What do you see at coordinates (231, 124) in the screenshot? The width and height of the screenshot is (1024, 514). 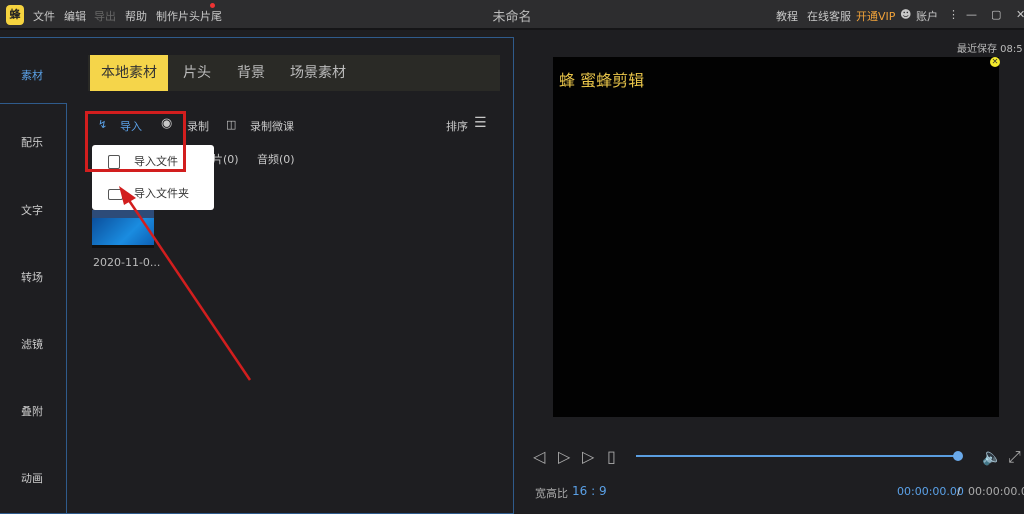 I see `lesson-icon: ◫` at bounding box center [231, 124].